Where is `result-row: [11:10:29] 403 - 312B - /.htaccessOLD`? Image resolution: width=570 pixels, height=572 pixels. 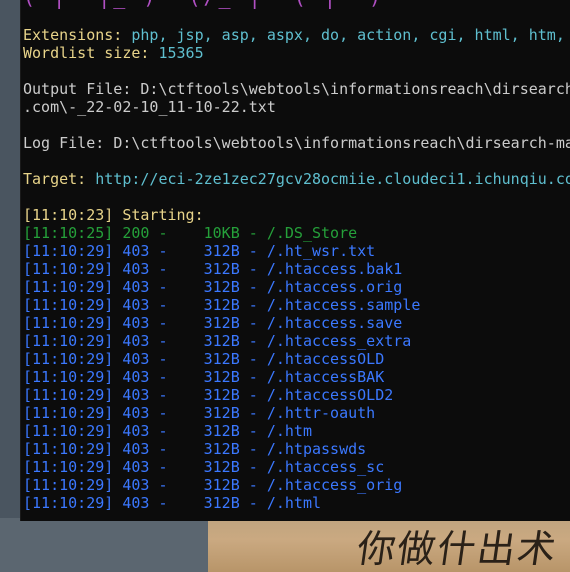 result-row: [11:10:29] 403 - 312B - /.htaccessOLD is located at coordinates (204, 359).